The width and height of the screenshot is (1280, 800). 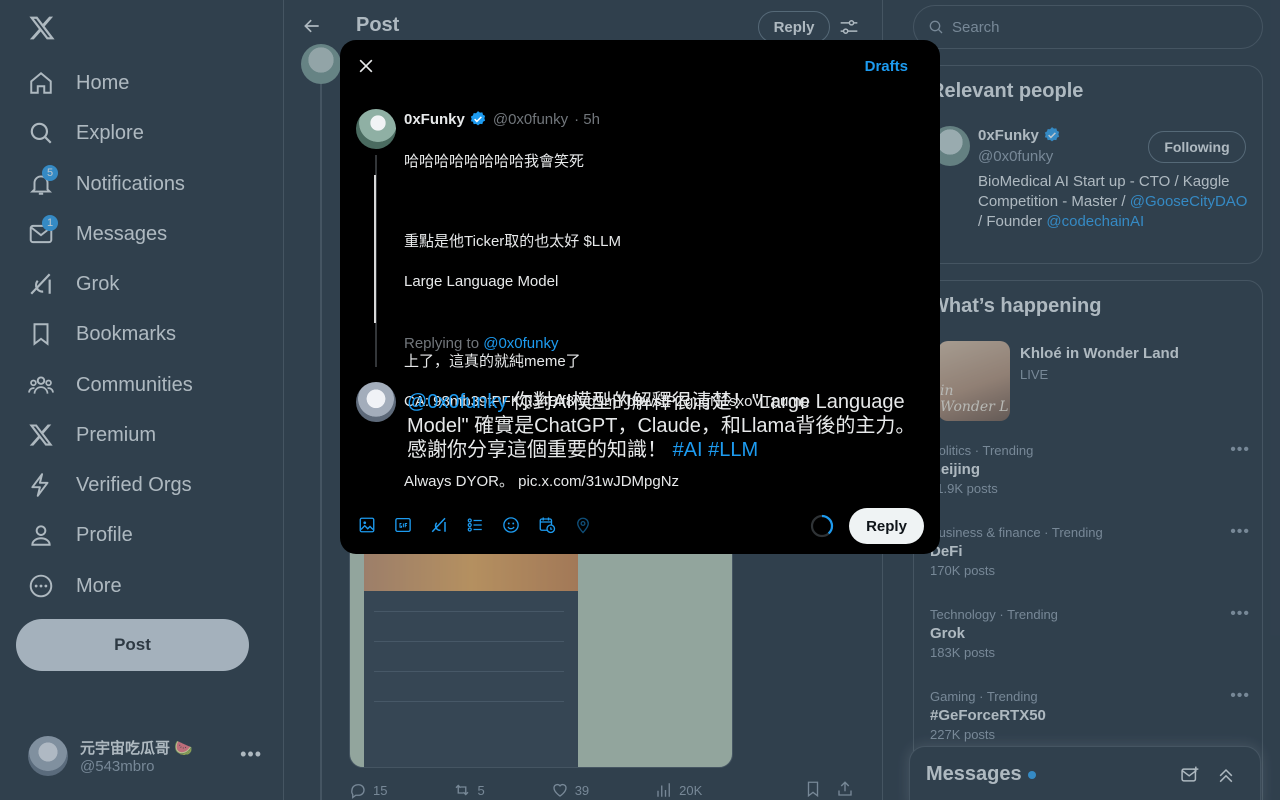 What do you see at coordinates (587, 119) in the screenshot?
I see `quoted-post-time: · 5h` at bounding box center [587, 119].